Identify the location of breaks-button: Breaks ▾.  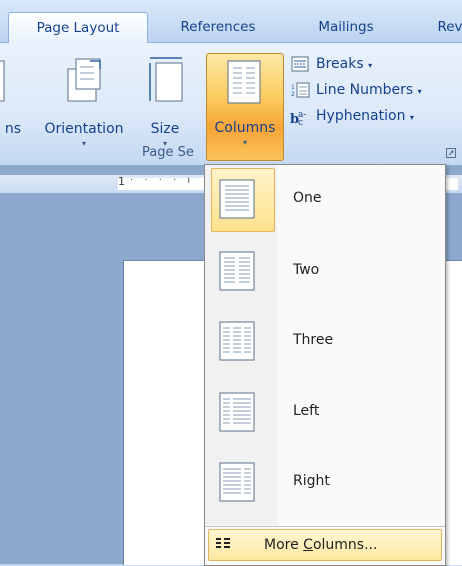
(355, 64).